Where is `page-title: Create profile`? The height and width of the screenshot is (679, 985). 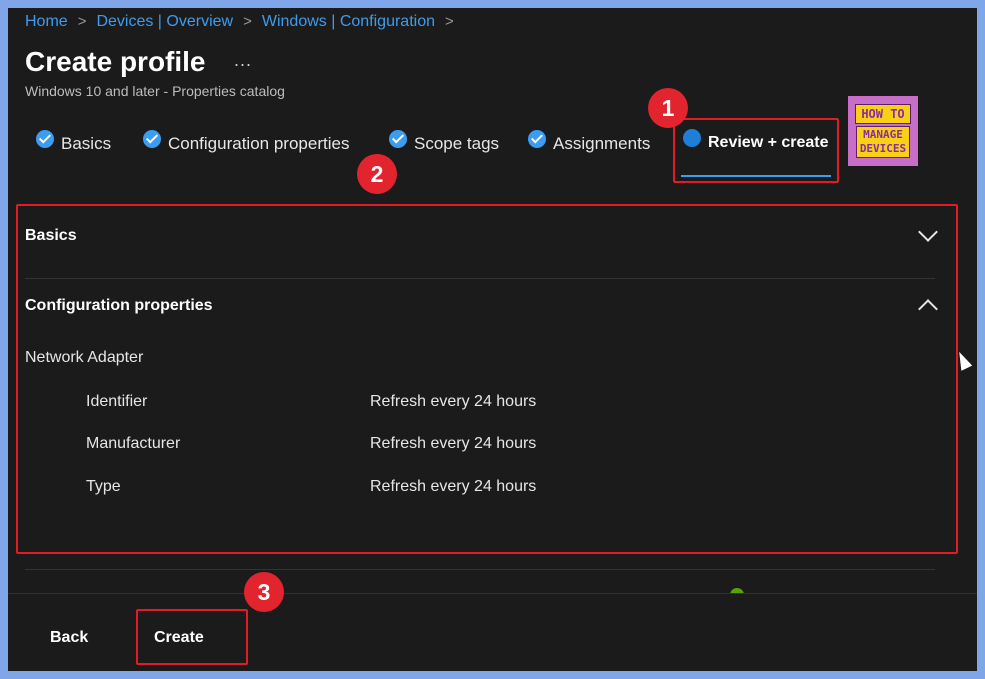 page-title: Create profile is located at coordinates (115, 61).